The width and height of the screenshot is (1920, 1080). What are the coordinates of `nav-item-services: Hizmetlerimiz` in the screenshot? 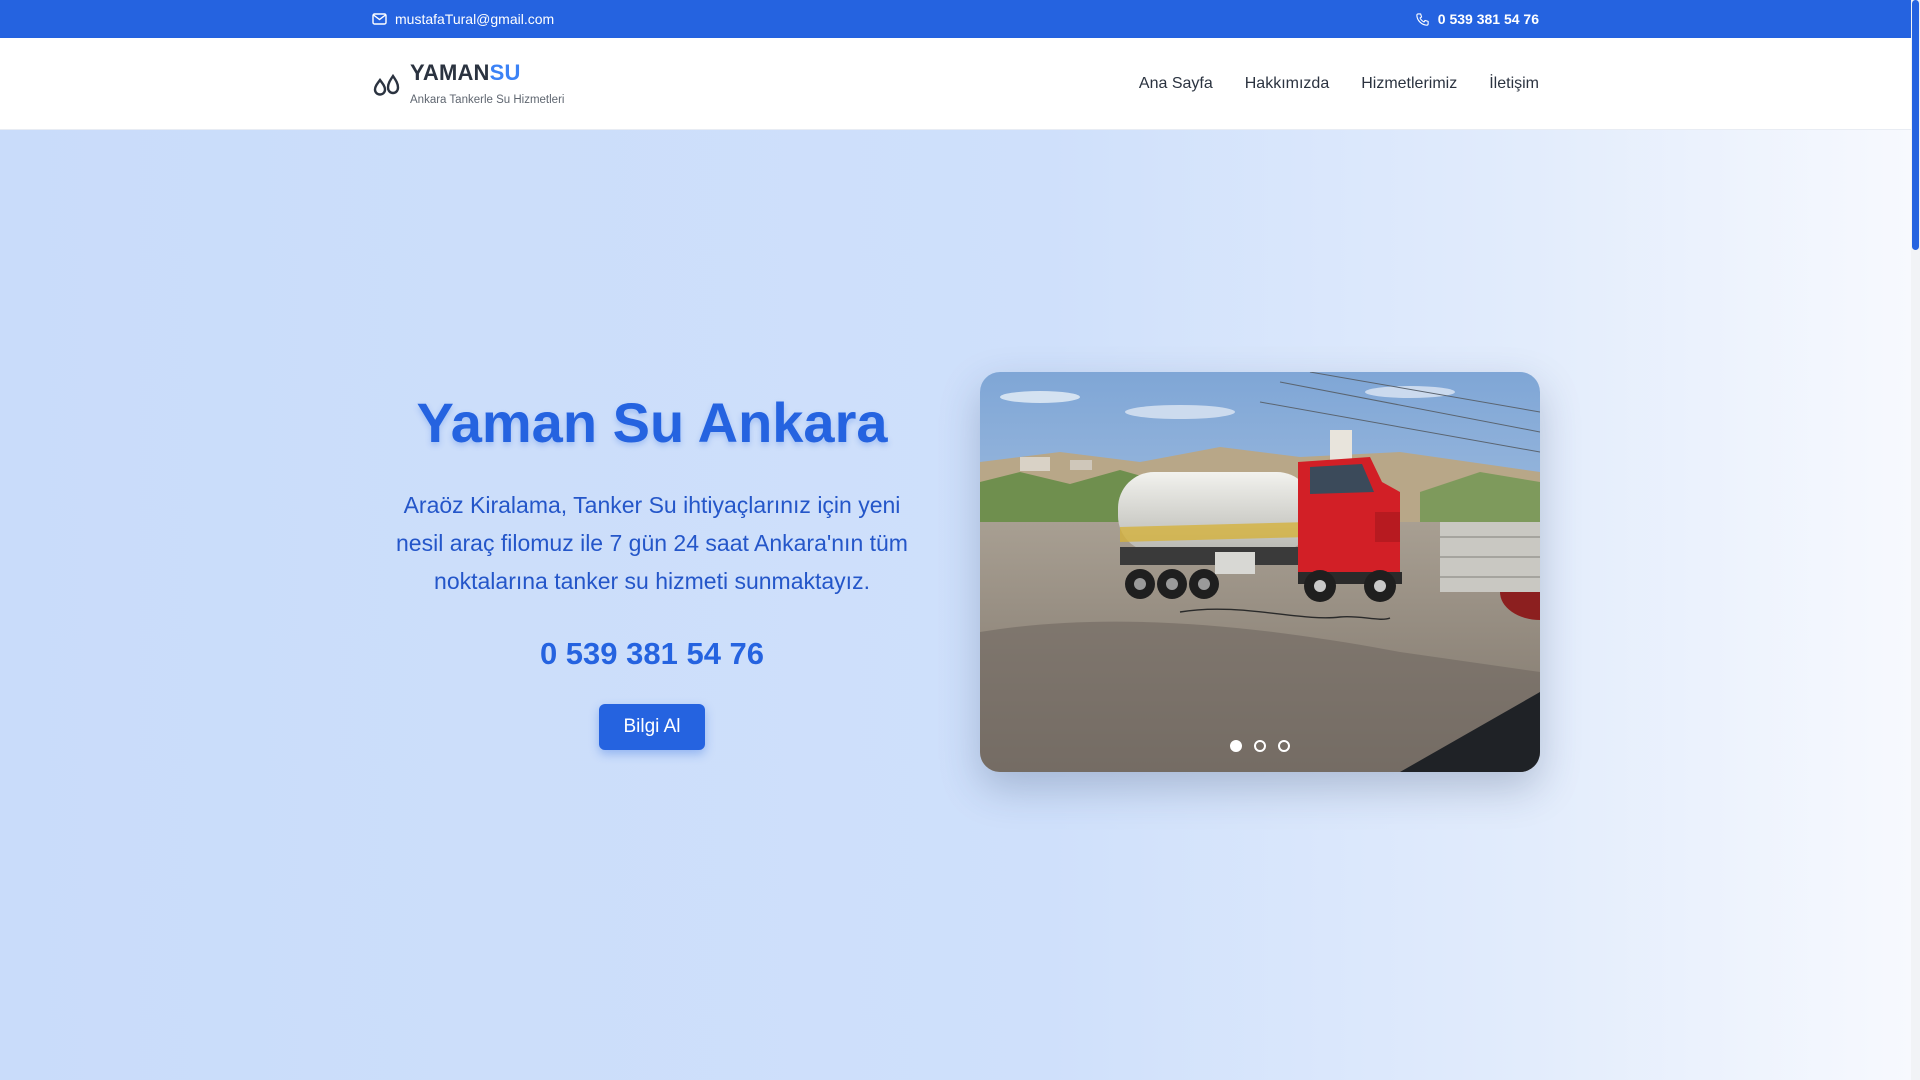 It's located at (1409, 84).